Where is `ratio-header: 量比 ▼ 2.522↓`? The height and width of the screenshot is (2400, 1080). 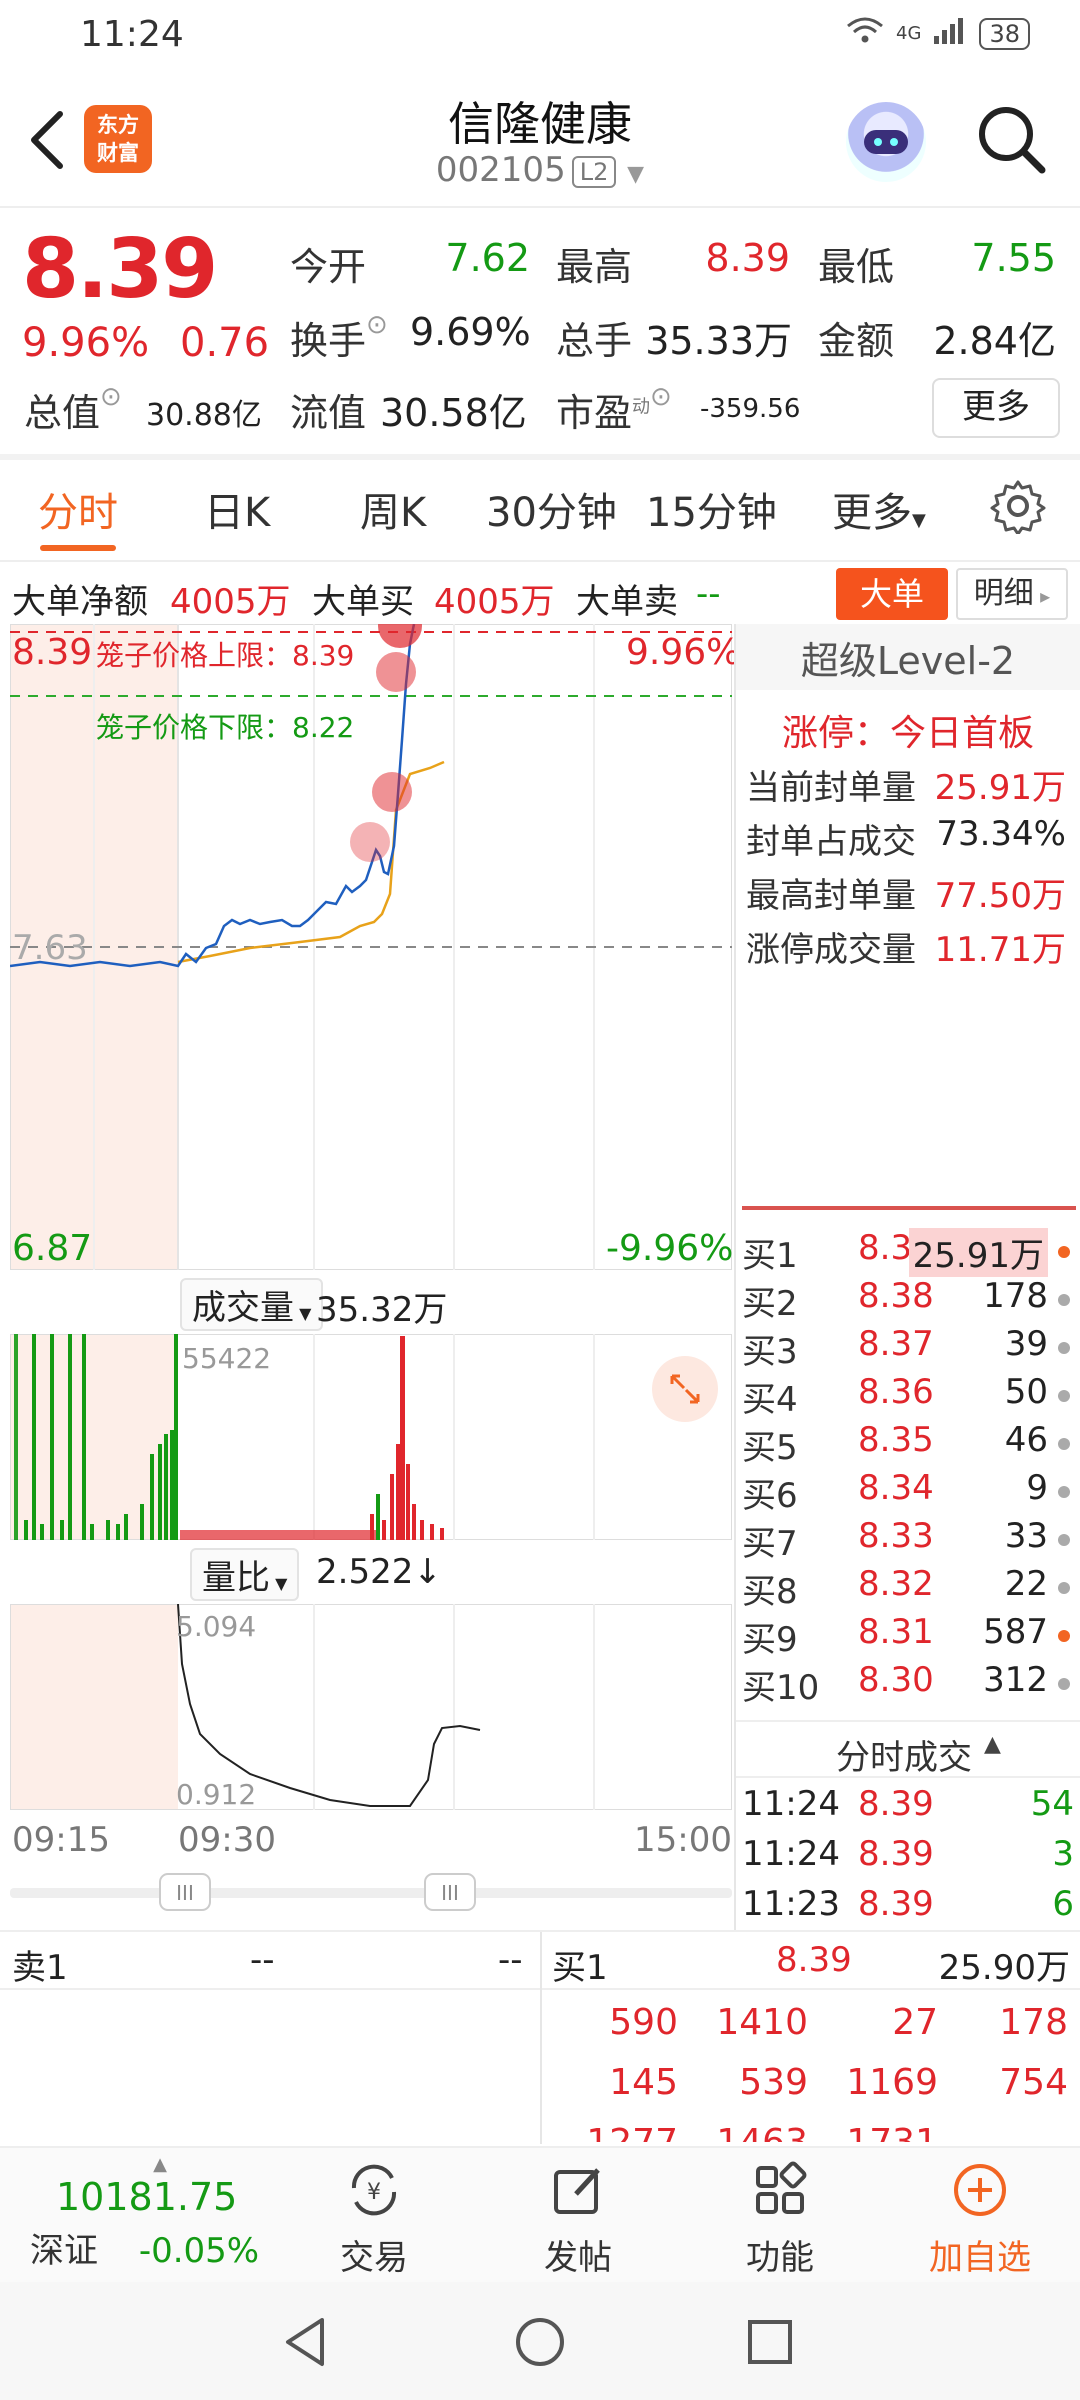
ratio-header: 量比 ▼ 2.522↓ is located at coordinates (371, 1572).